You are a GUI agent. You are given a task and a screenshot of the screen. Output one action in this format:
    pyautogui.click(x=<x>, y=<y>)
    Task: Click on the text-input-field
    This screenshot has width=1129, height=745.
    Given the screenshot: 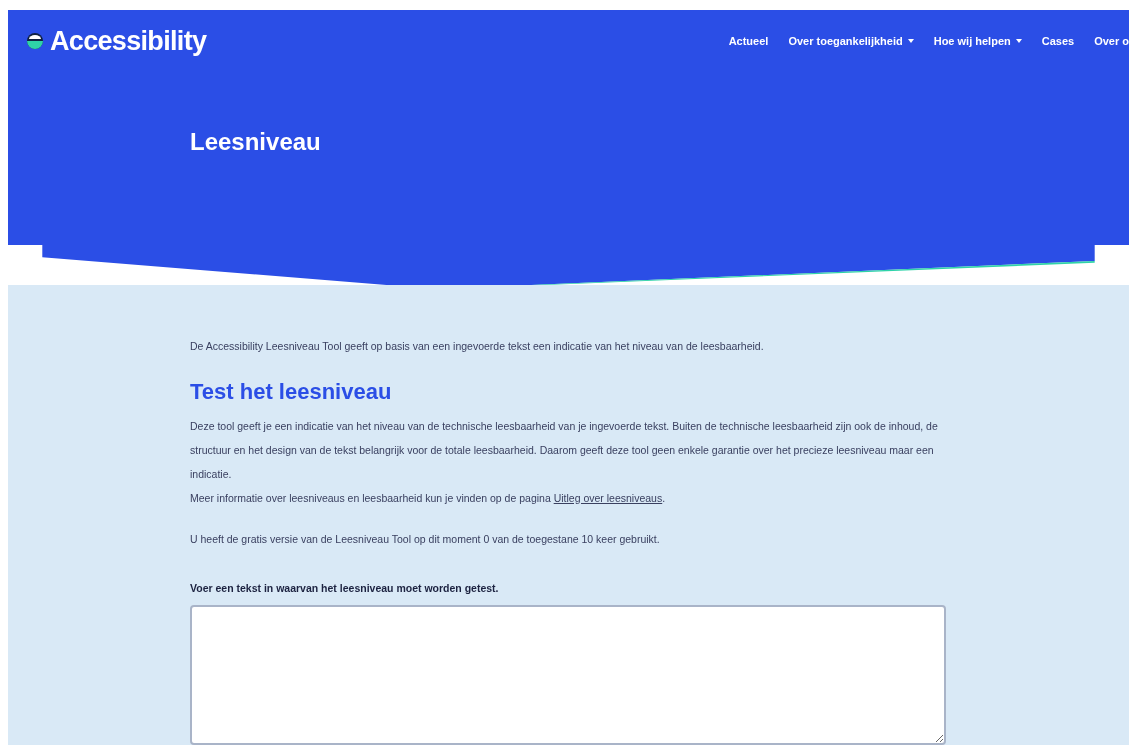 What is the action you would take?
    pyautogui.click(x=568, y=675)
    